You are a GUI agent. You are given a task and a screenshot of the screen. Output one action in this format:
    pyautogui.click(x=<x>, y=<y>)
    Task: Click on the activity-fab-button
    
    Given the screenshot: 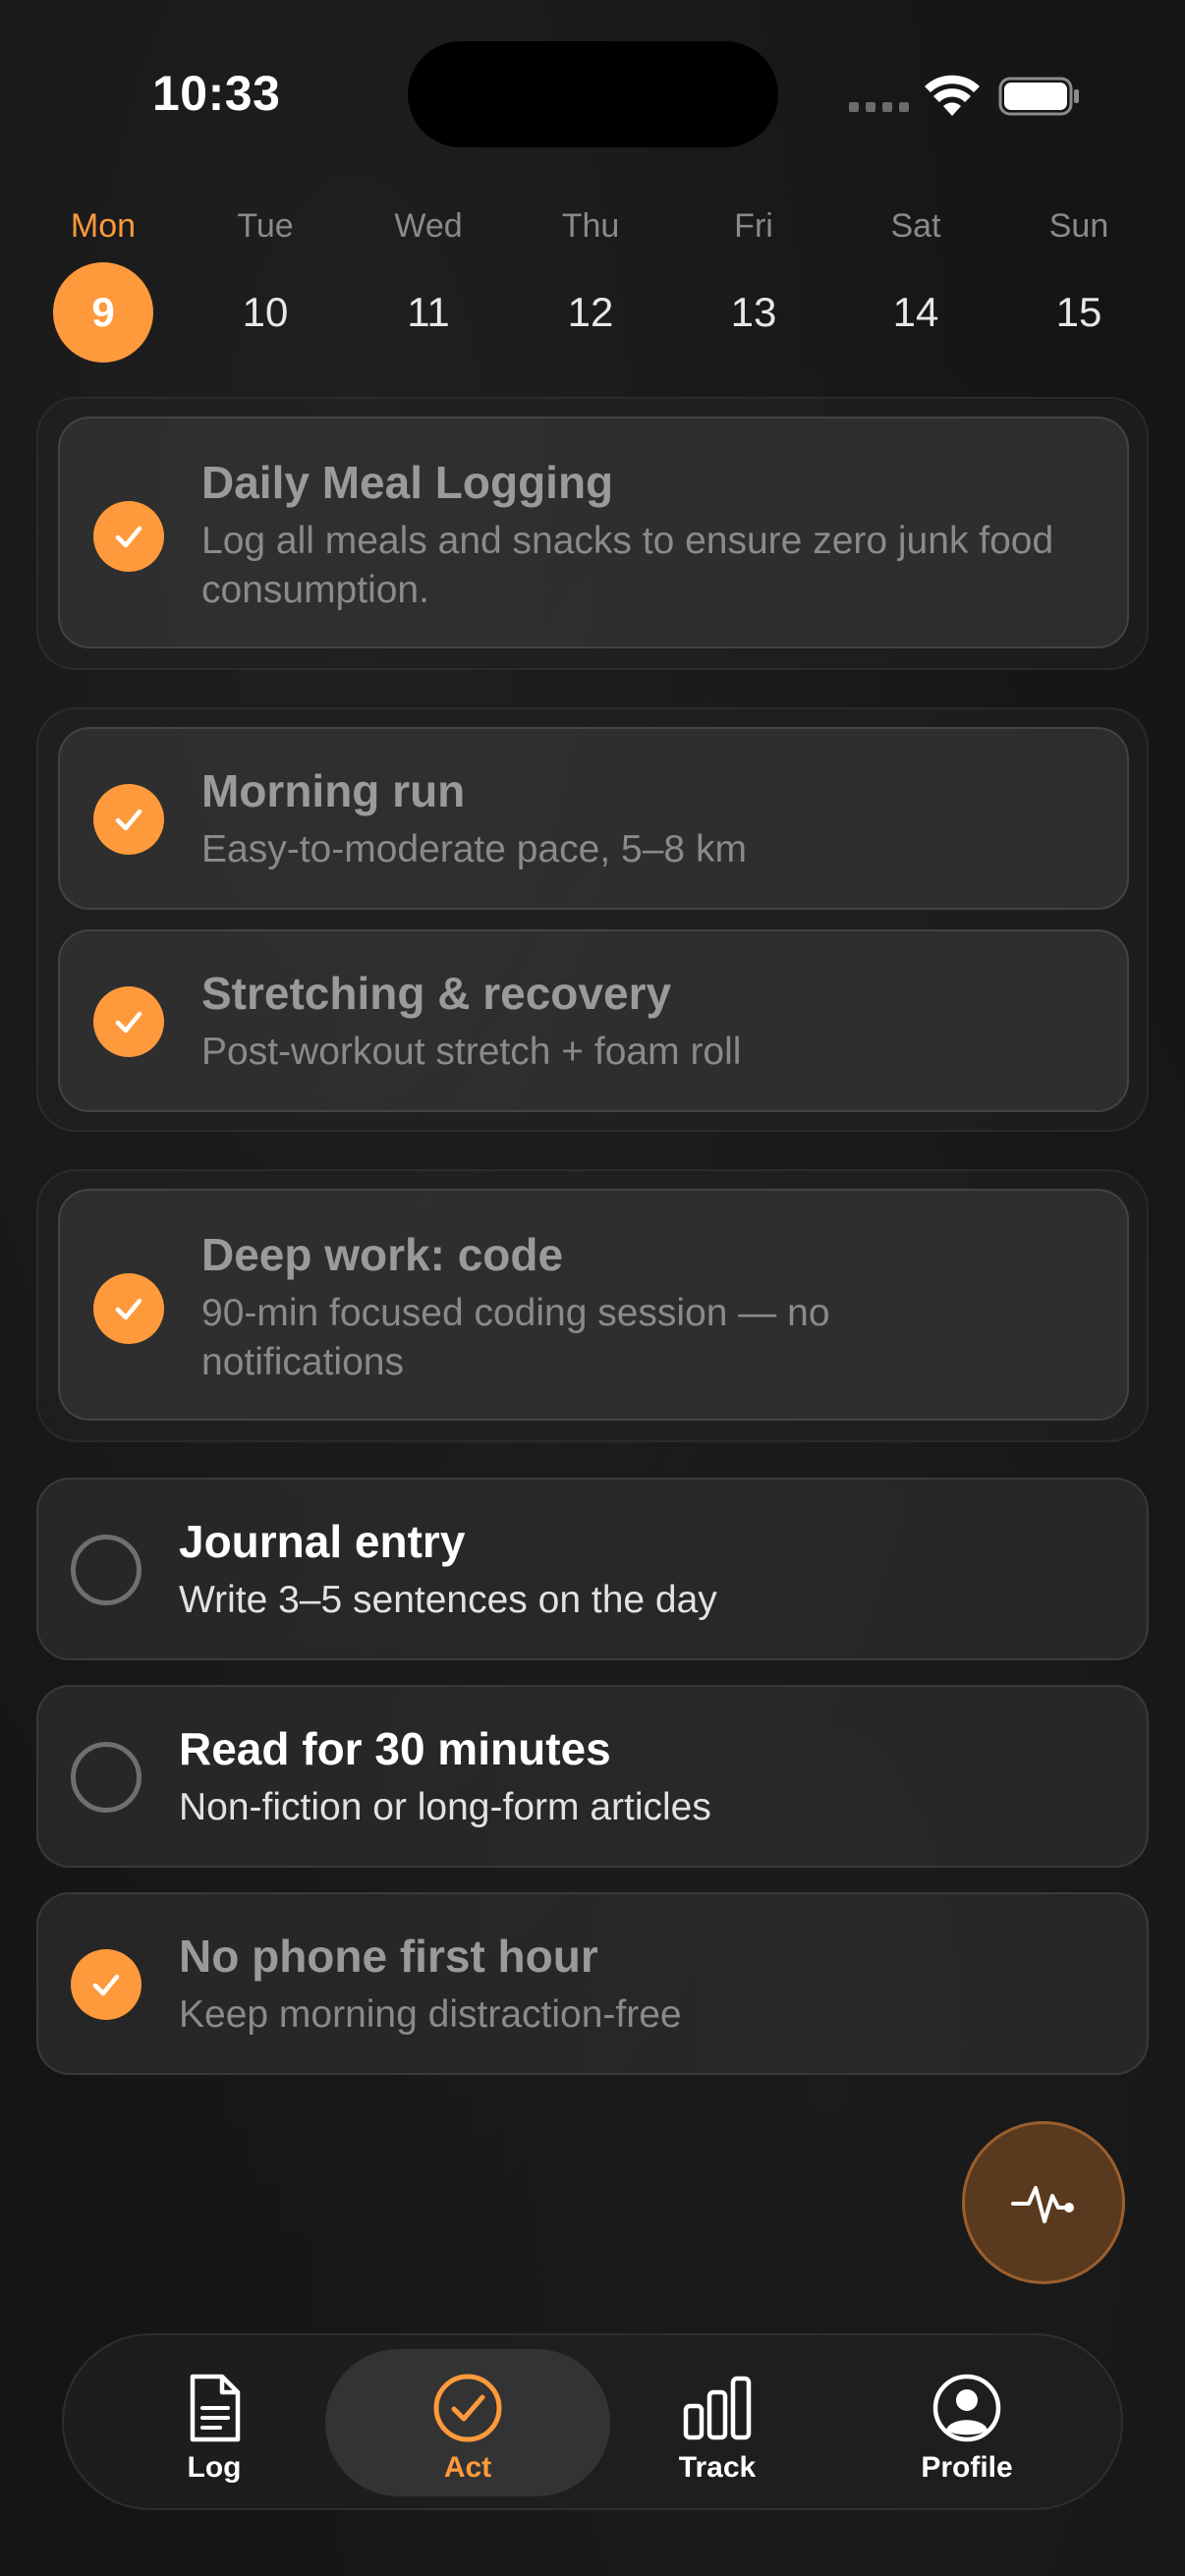 What is the action you would take?
    pyautogui.click(x=1044, y=2202)
    